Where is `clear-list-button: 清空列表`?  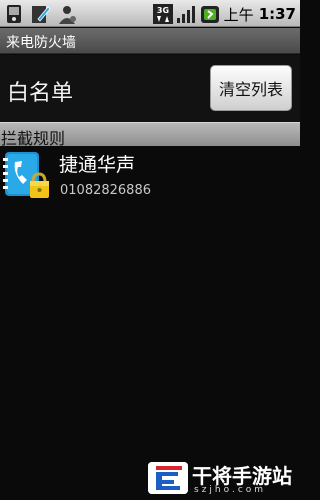
clear-list-button: 清空列表 is located at coordinates (251, 88).